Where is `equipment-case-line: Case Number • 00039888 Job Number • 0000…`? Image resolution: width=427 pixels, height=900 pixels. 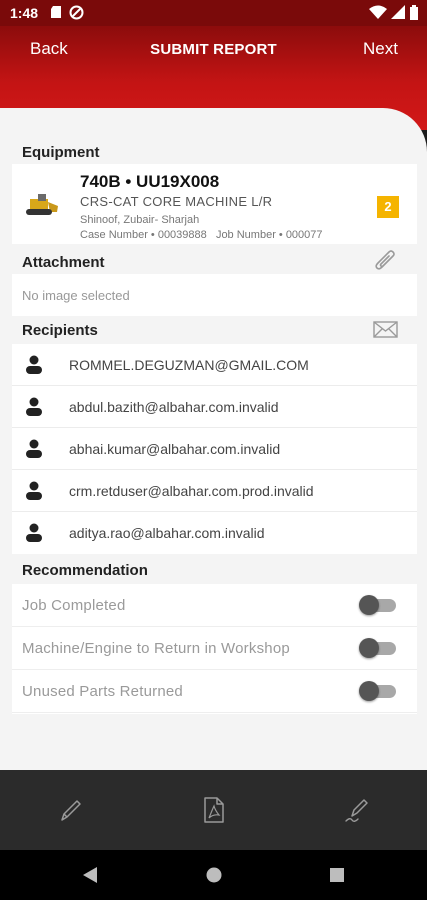
equipment-case-line: Case Number • 00039888 Job Number • 0000… is located at coordinates (201, 235).